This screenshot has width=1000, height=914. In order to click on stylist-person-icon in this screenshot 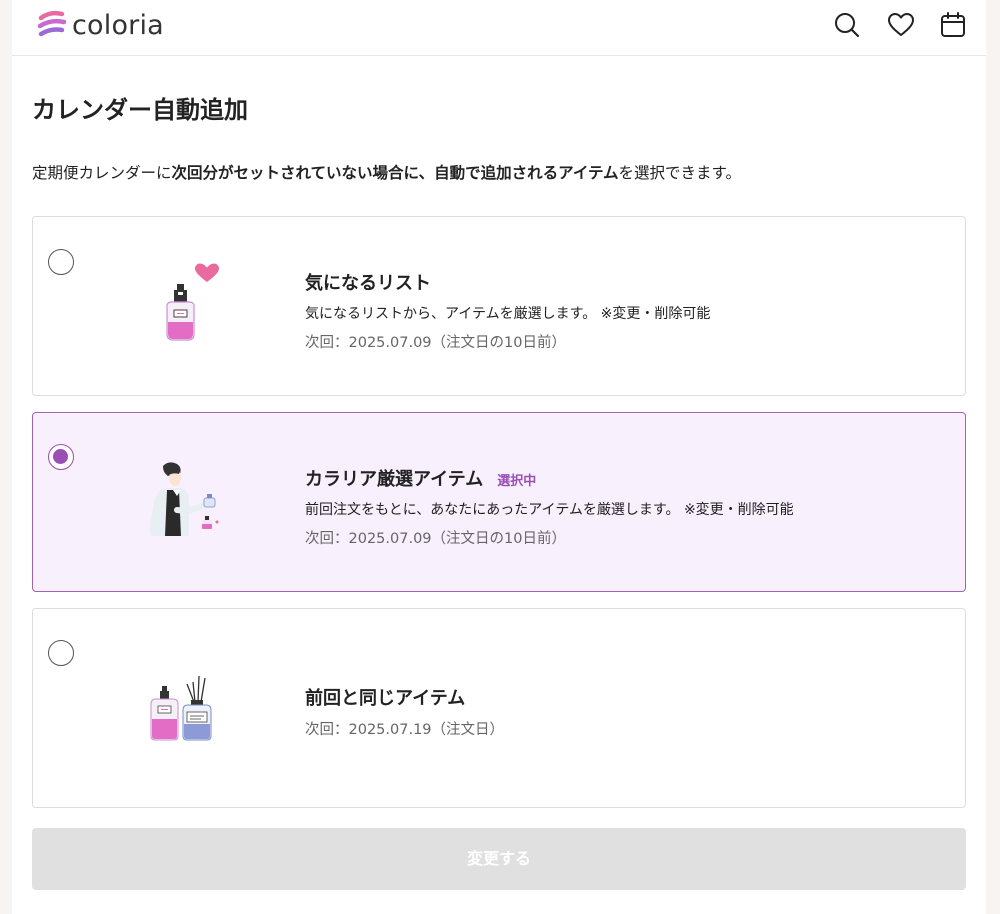, I will do `click(184, 499)`.